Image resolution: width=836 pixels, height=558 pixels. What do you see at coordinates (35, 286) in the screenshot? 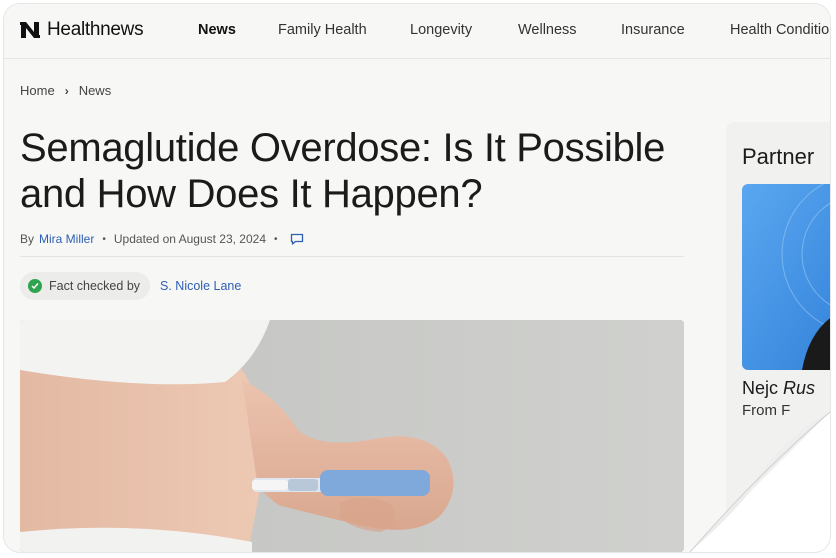
I see `check-circle-icon` at bounding box center [35, 286].